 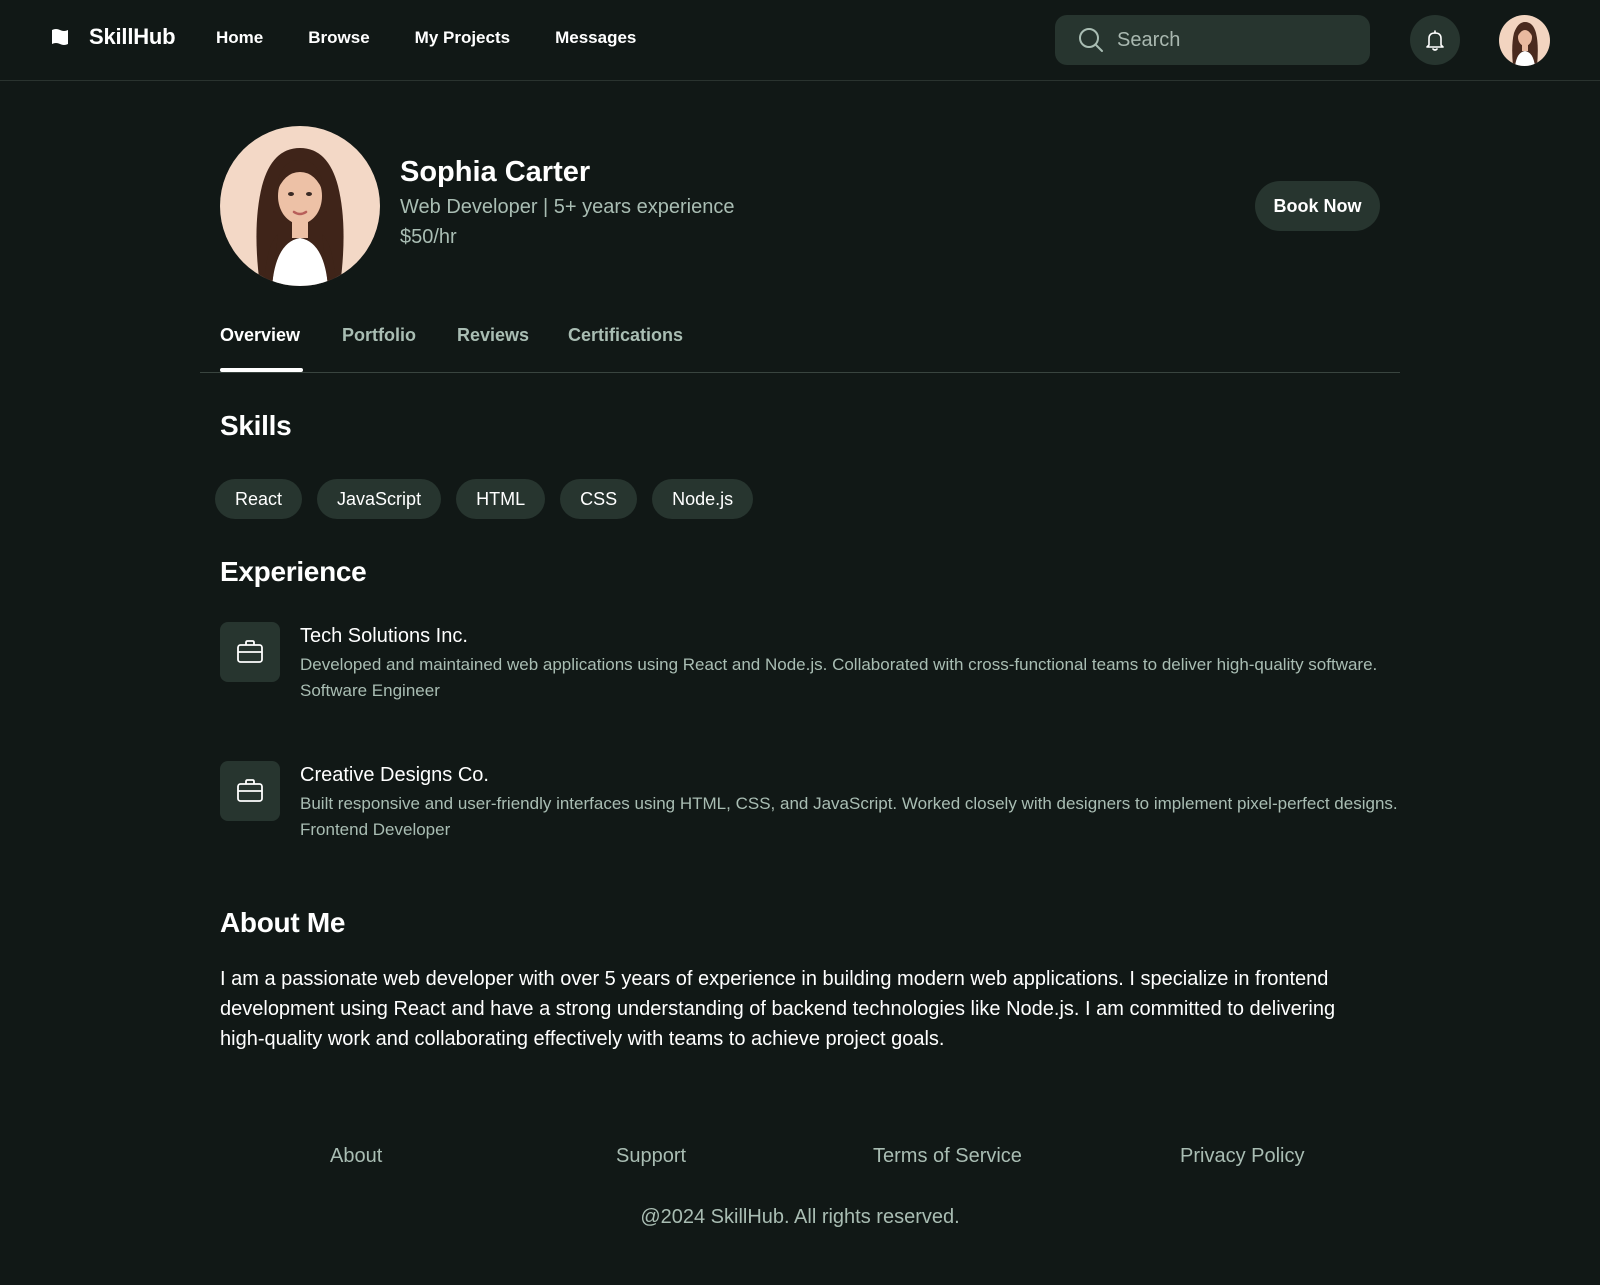 I want to click on tab-portfolio: Portfolio, so click(x=379, y=343).